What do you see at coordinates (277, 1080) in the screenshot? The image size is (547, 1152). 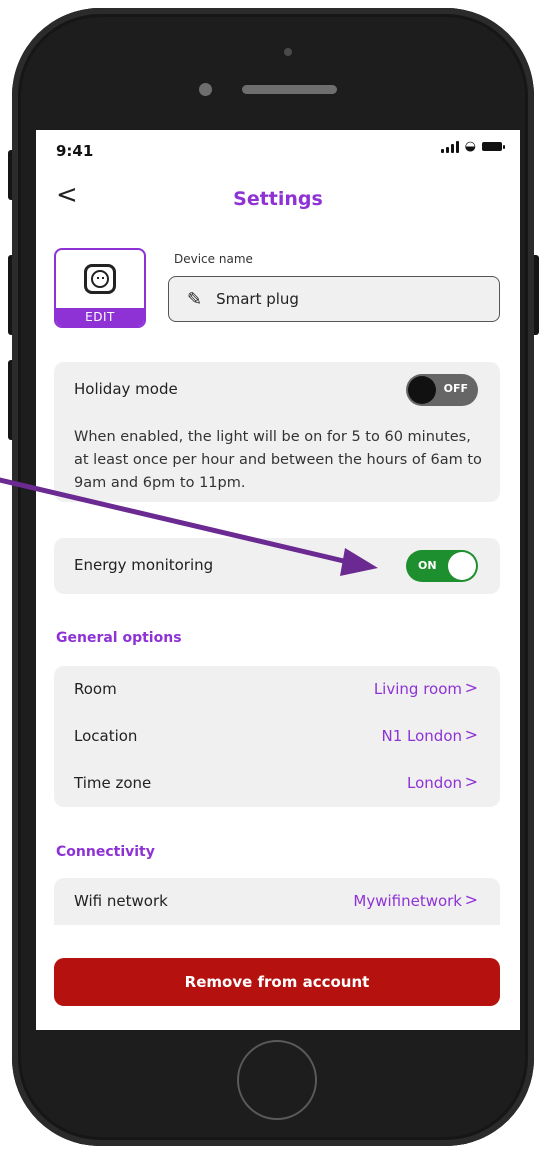 I see `home-button` at bounding box center [277, 1080].